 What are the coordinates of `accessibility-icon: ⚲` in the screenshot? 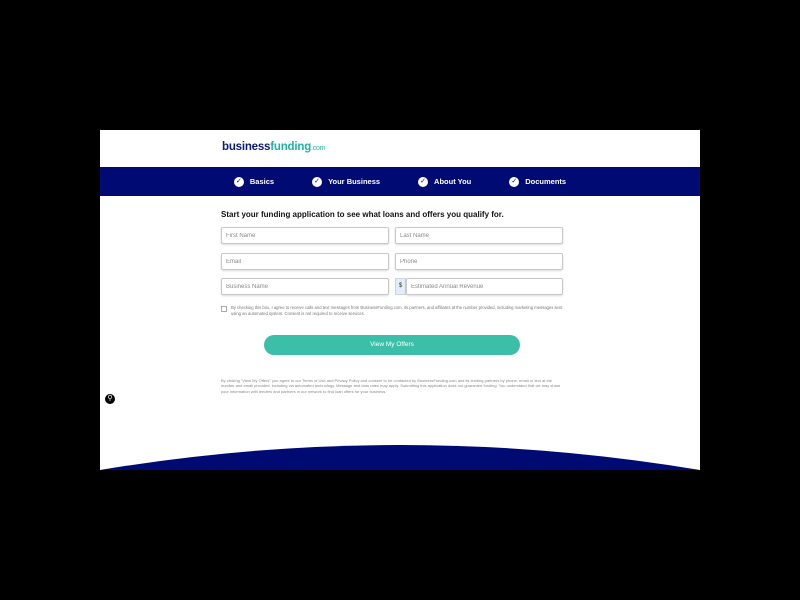 It's located at (110, 399).